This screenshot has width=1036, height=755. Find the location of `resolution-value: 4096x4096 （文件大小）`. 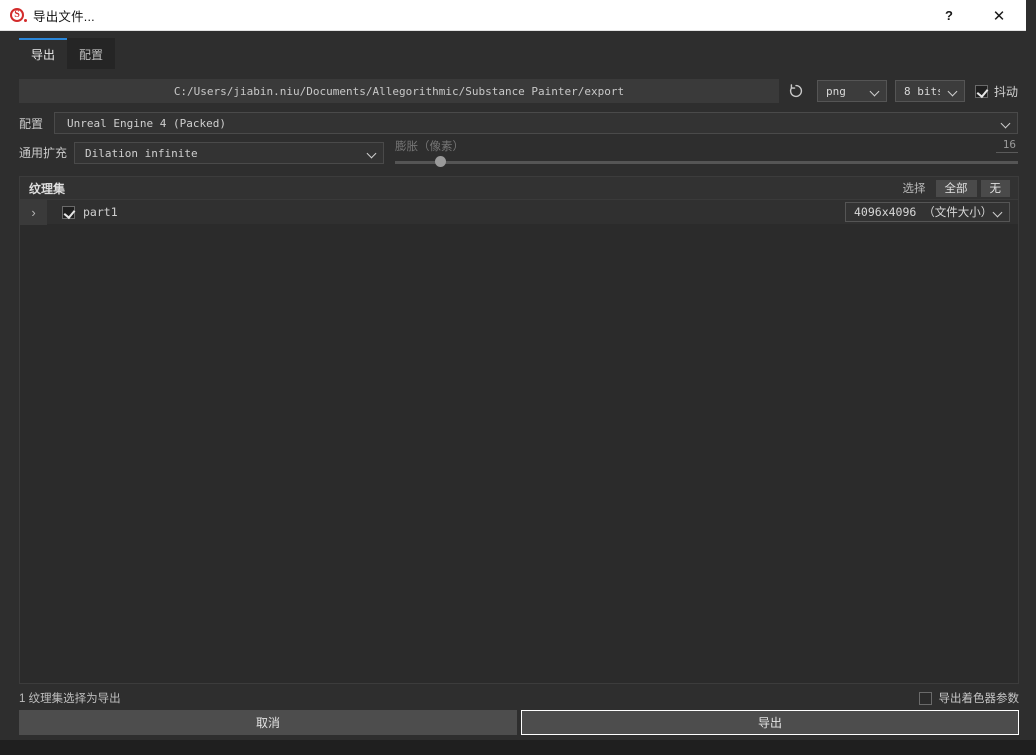

resolution-value: 4096x4096 （文件大小） is located at coordinates (923, 212).